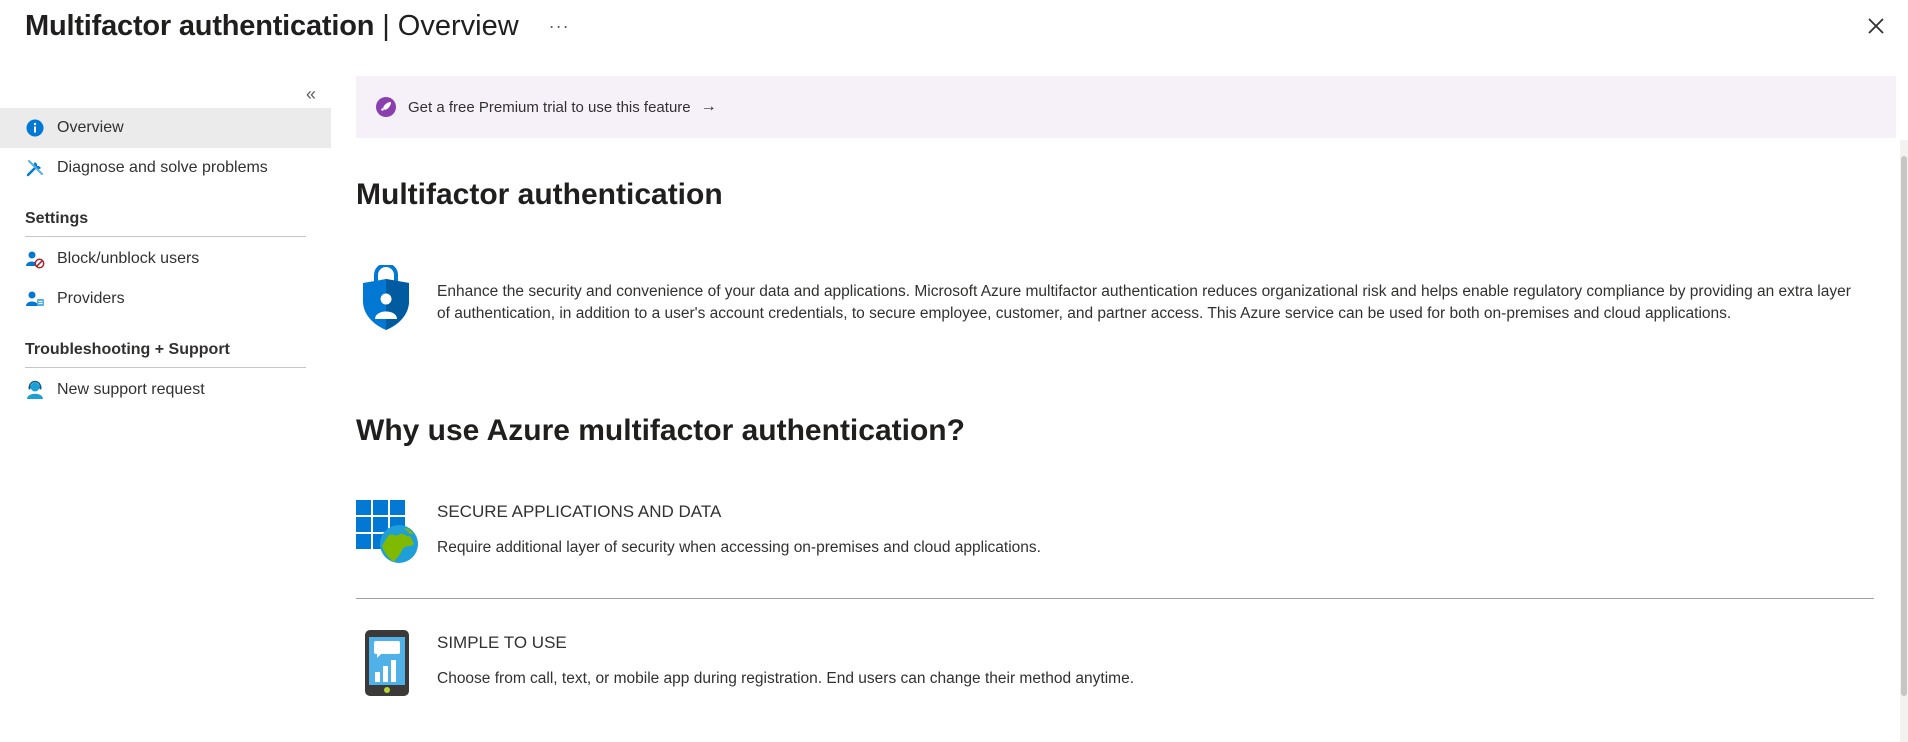 The image size is (1908, 742). I want to click on mobile-phone-icon, so click(387, 663).